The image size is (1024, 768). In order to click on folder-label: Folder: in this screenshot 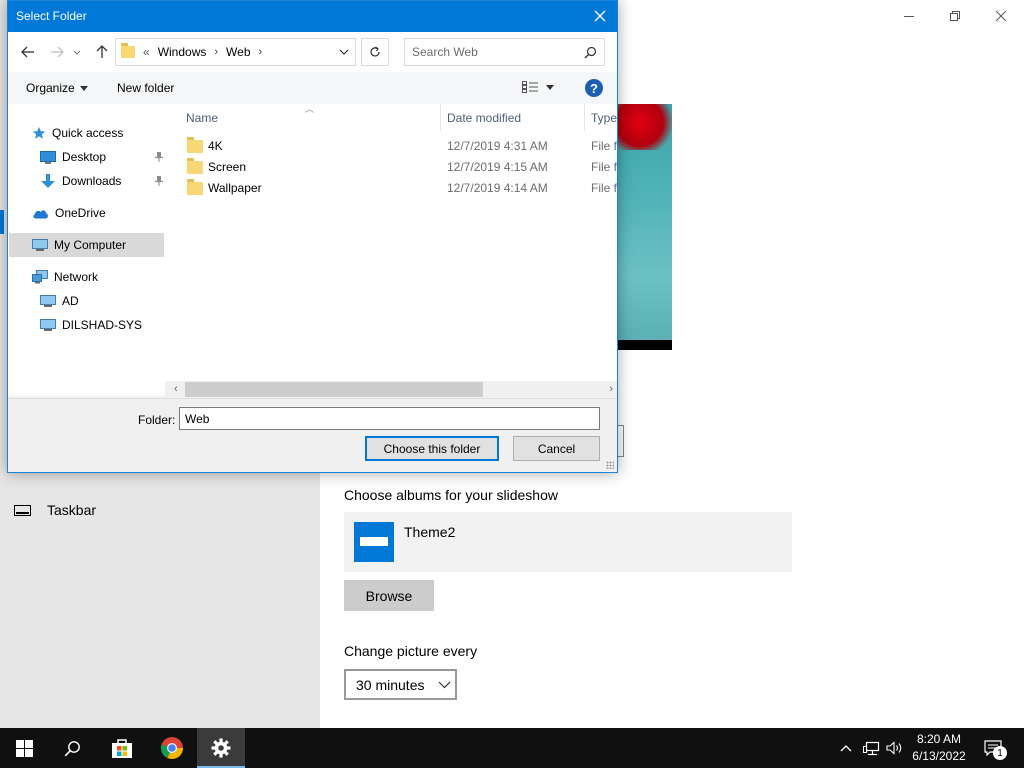, I will do `click(157, 420)`.